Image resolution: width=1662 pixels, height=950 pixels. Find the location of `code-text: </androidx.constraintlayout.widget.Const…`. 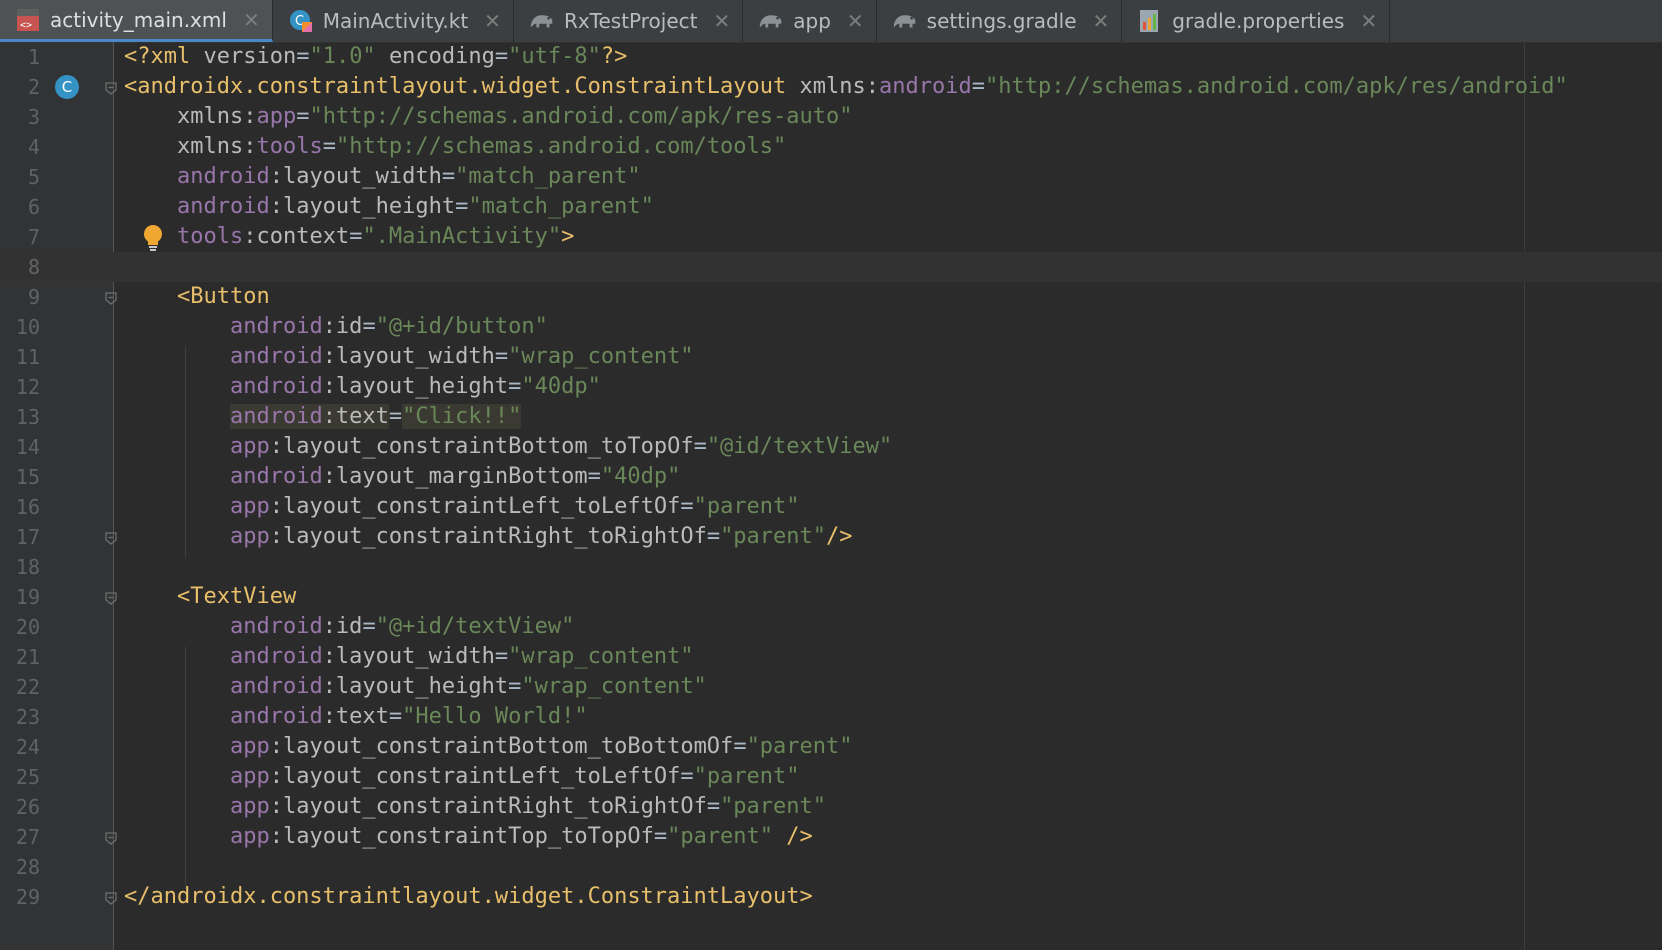

code-text: </androidx.constraintlayout.widget.Const… is located at coordinates (468, 897).